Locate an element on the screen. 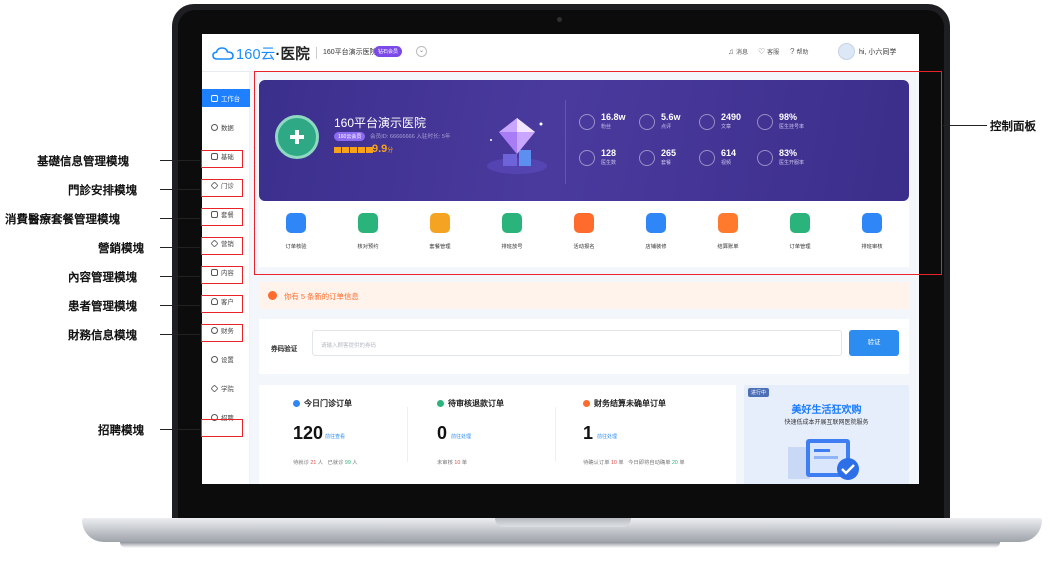 The width and height of the screenshot is (1050, 572). card-subtext: 待确认订单 10 单 今日即将自动确单 20 单 is located at coordinates (634, 463).